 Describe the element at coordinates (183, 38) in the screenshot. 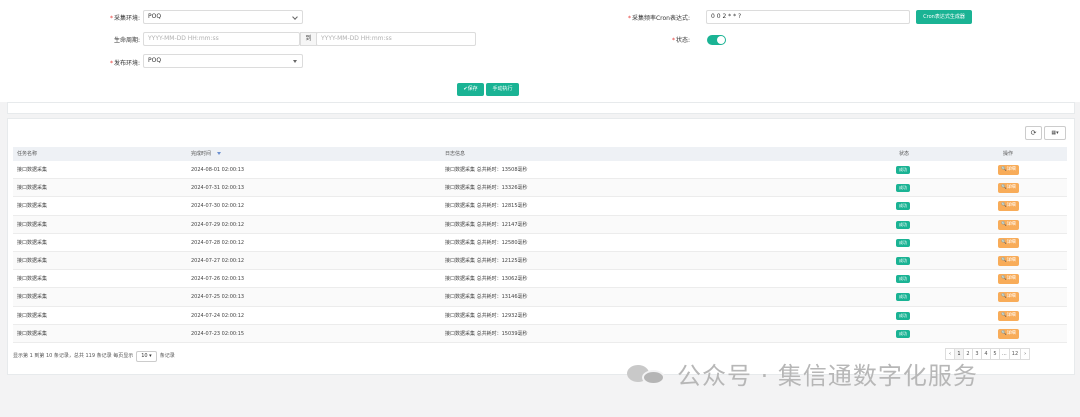

I see `start-placeholder: YYYY-MM-DD HH:mm:ss` at that location.